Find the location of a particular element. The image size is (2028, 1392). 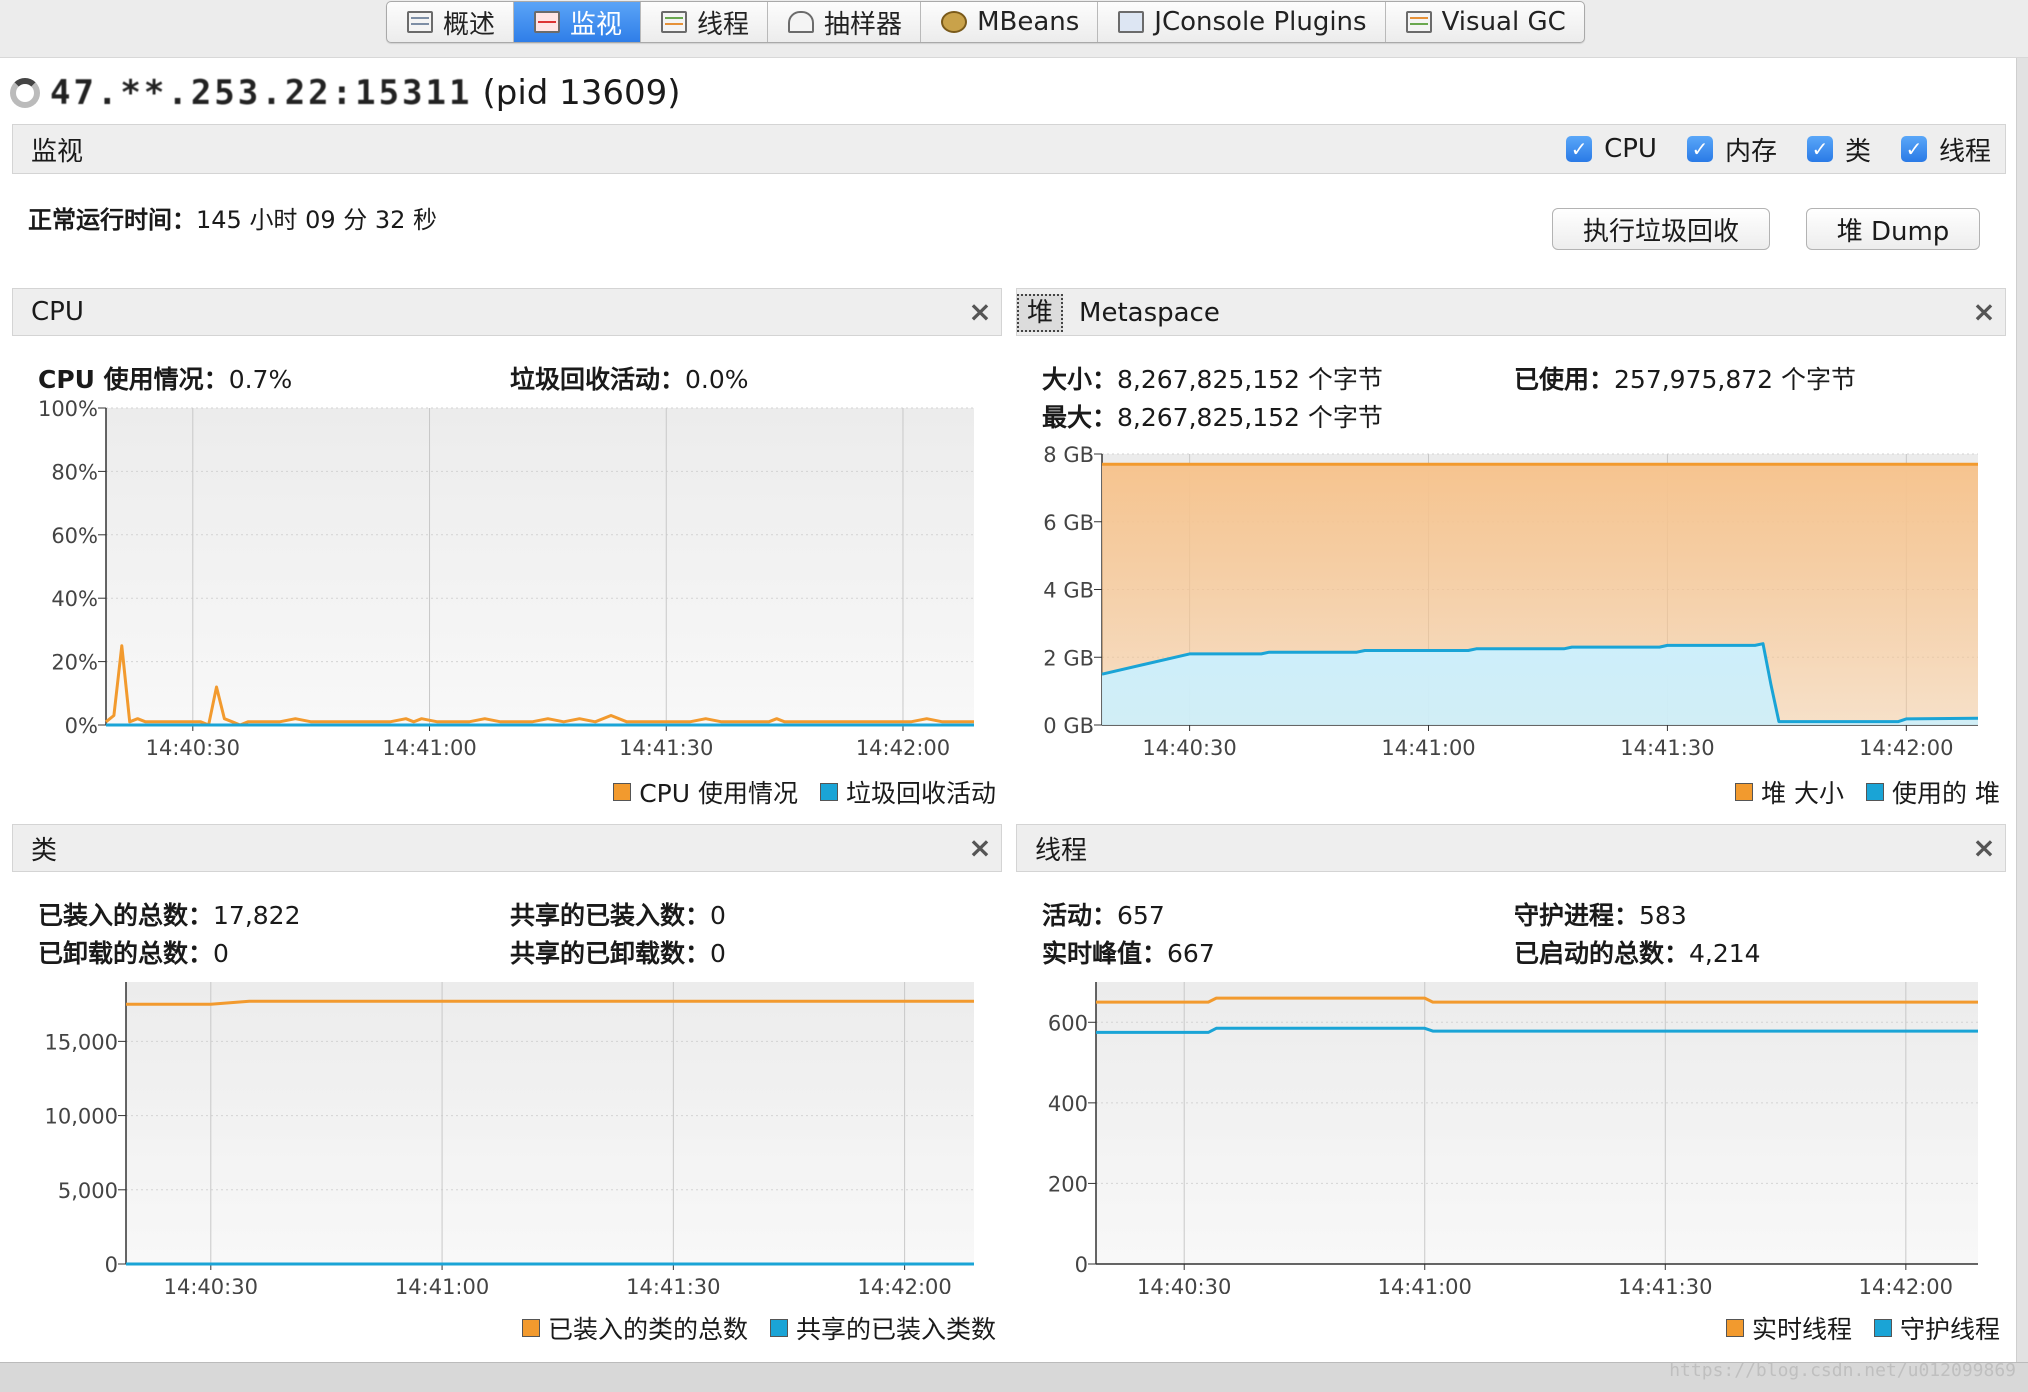

tab-visual-gc: Visual GC is located at coordinates (1485, 22).